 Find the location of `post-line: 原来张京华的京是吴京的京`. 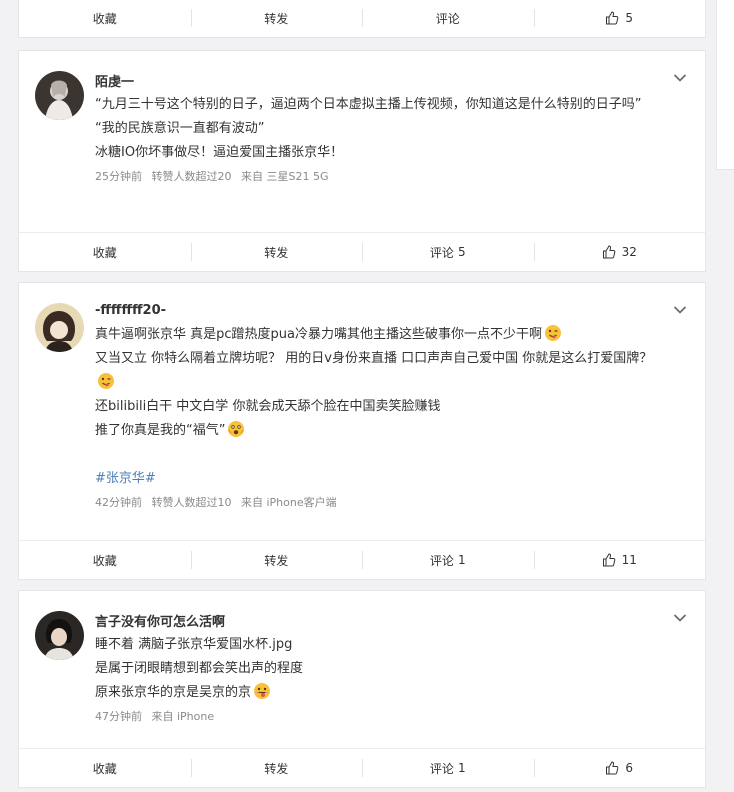

post-line: 原来张京华的京是吴京的京 is located at coordinates (380, 693).